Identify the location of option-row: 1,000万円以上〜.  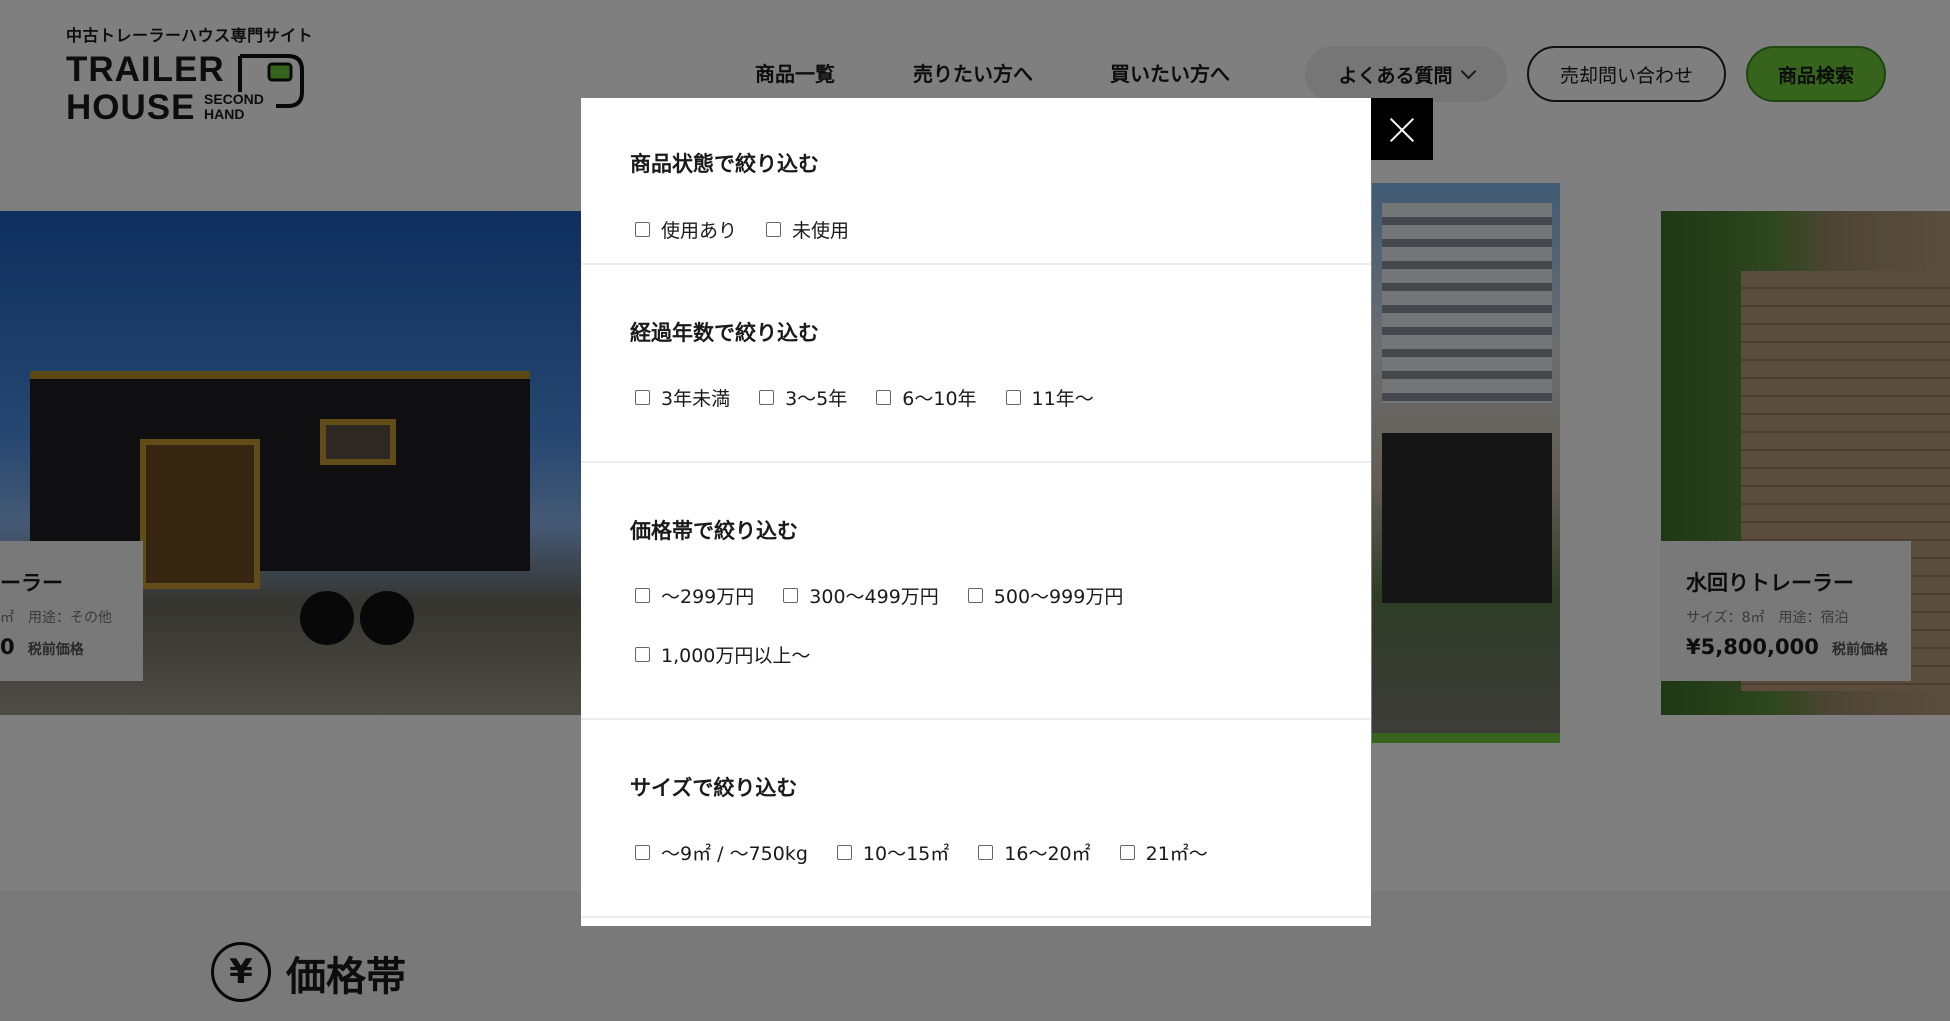
(737, 654).